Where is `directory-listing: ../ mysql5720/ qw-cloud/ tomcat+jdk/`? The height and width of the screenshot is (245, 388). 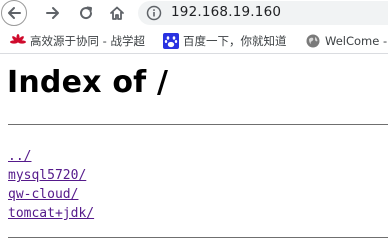
directory-listing: ../ mysql5720/ qw-cloud/ tomcat+jdk/ is located at coordinates (51, 183).